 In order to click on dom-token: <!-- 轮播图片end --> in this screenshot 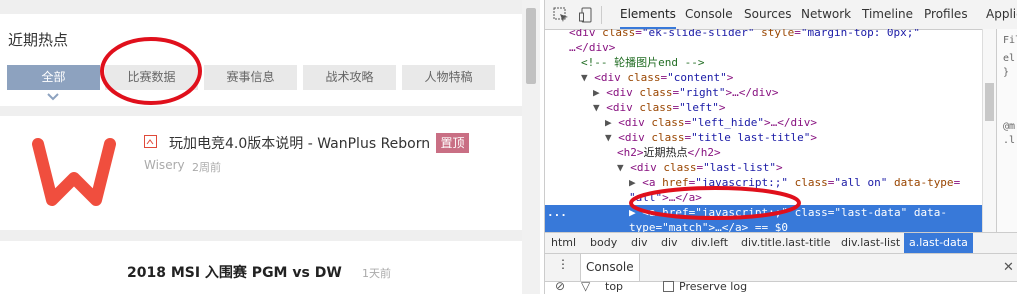, I will do `click(643, 62)`.